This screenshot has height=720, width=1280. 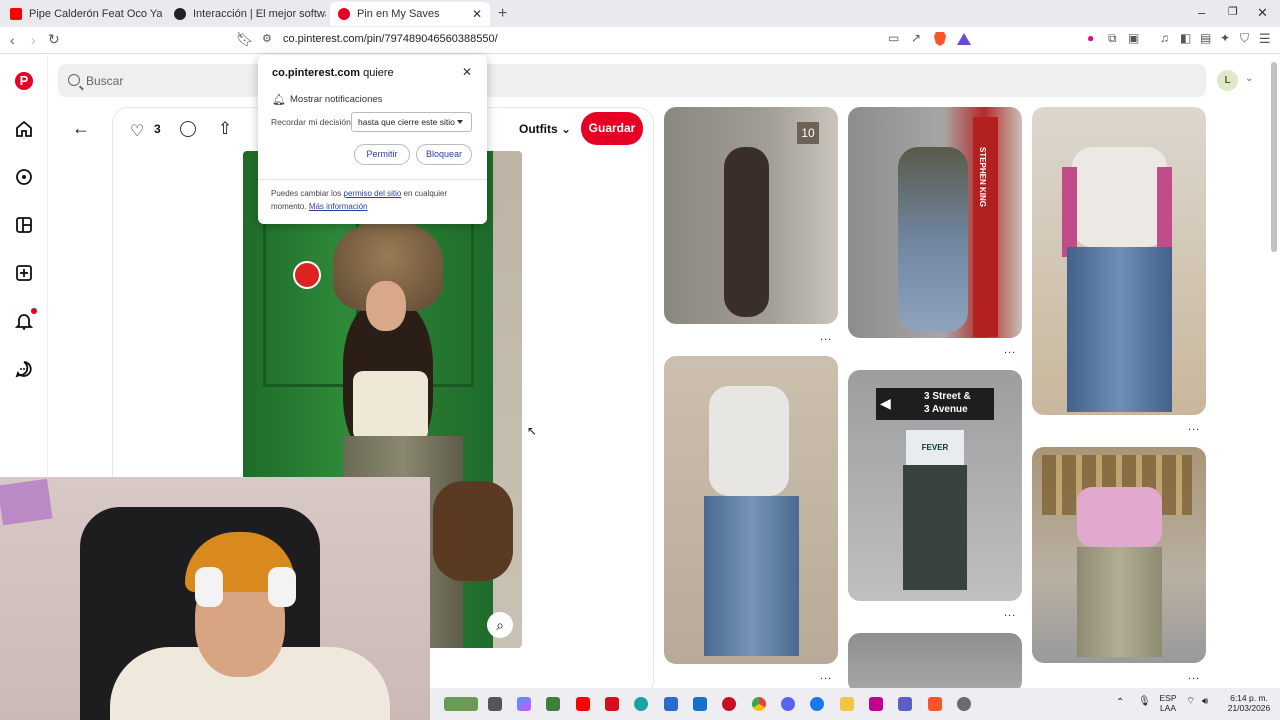 I want to click on face, so click(x=386, y=306).